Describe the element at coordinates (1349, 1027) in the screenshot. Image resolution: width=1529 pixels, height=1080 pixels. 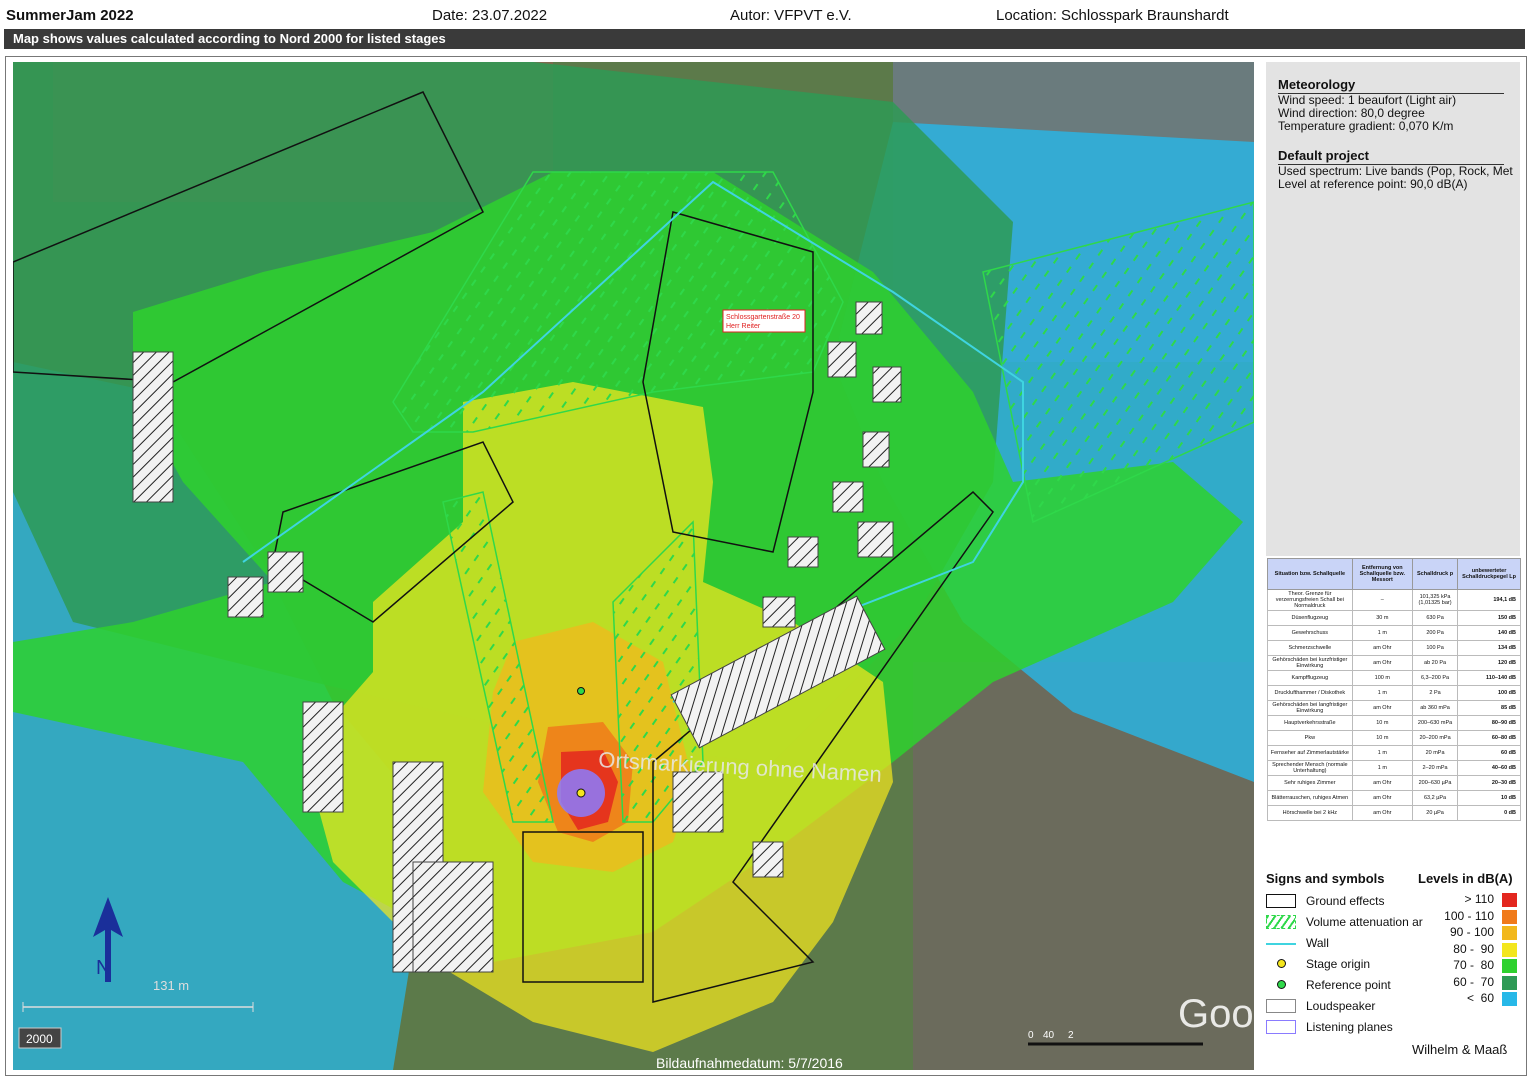
I see `legend-item-label: Listening planes` at that location.